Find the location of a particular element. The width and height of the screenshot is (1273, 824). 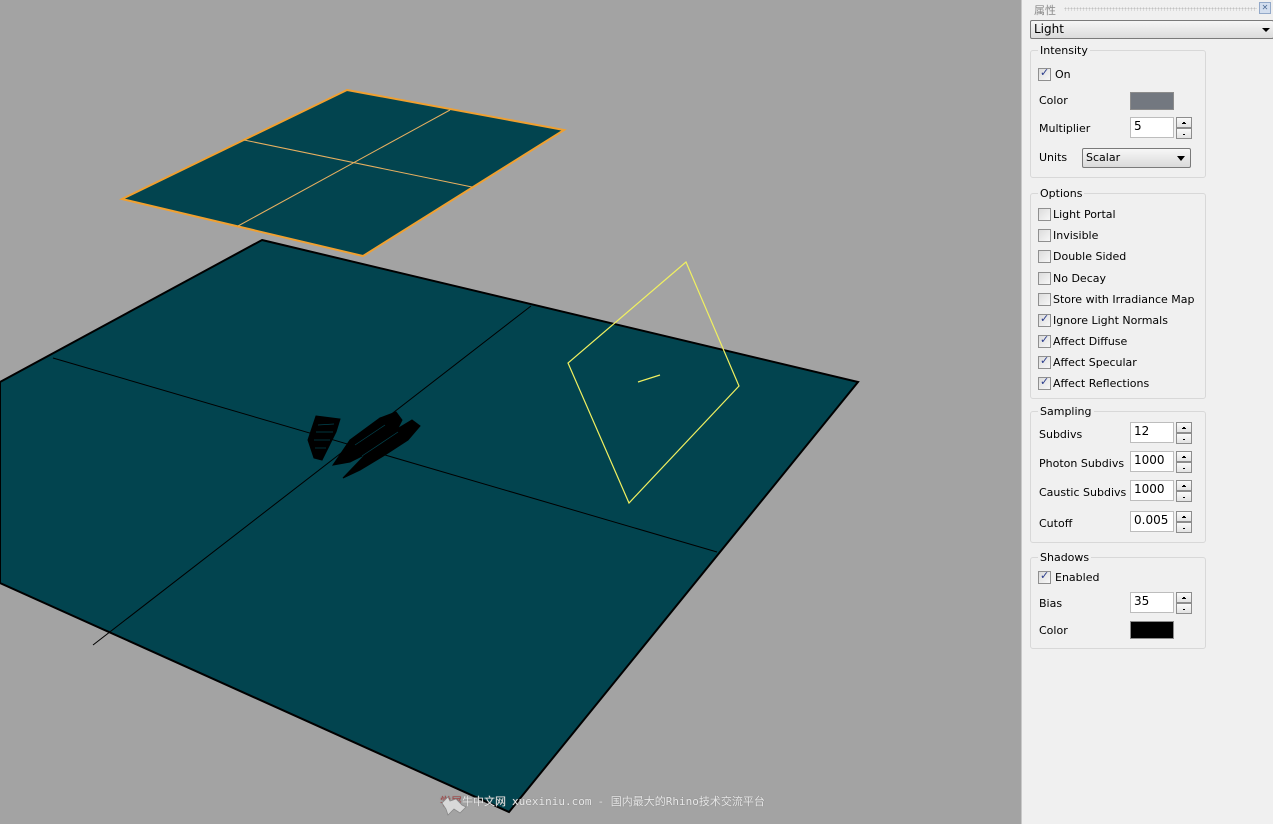

double-sided-checkbox is located at coordinates (1044, 256).